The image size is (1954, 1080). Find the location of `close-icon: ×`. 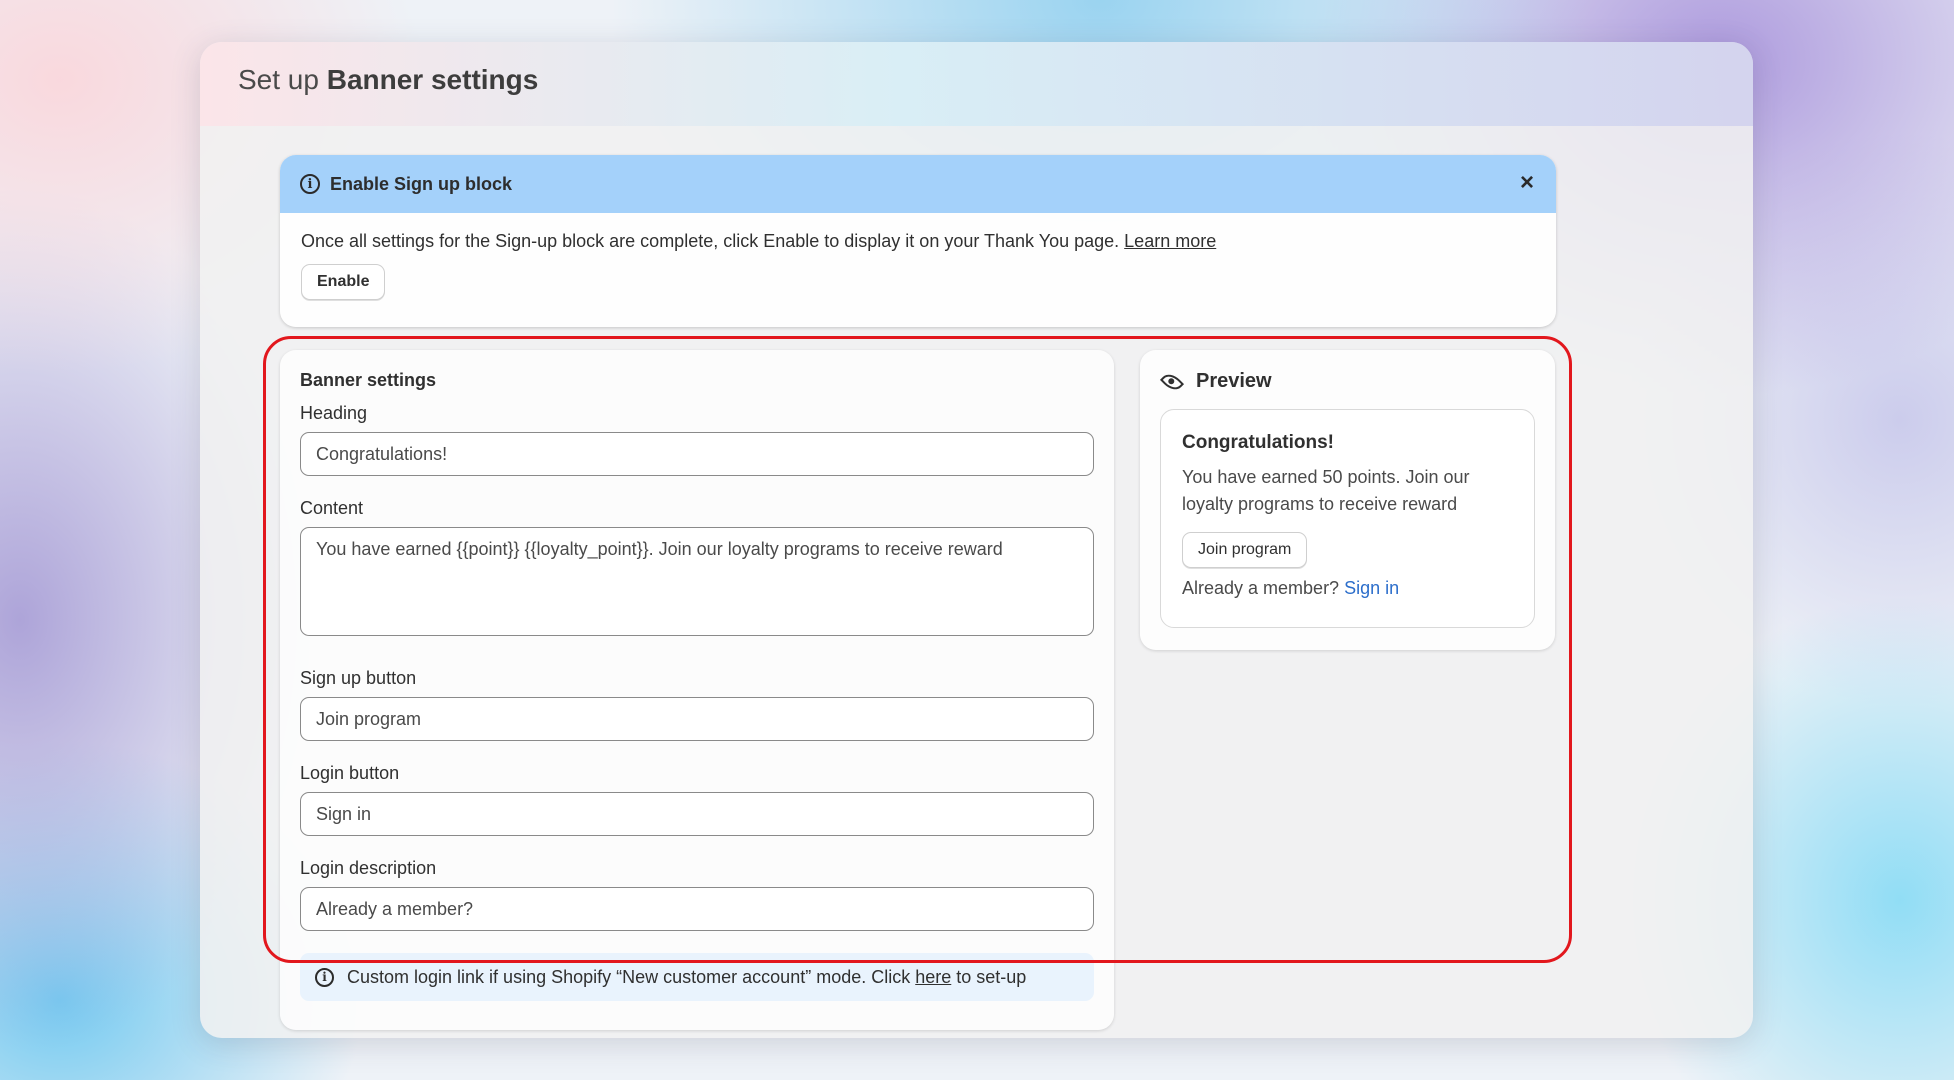

close-icon: × is located at coordinates (1527, 183).